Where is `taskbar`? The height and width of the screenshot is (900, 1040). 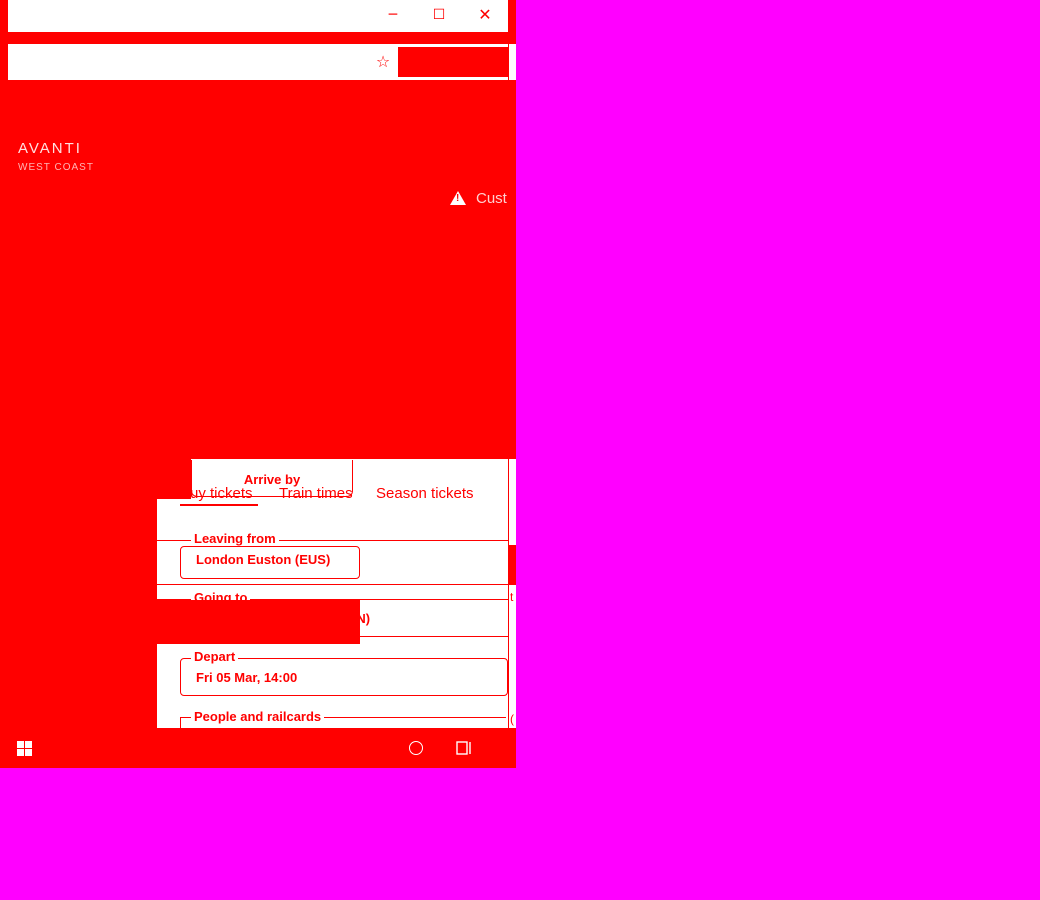
taskbar is located at coordinates (258, 748).